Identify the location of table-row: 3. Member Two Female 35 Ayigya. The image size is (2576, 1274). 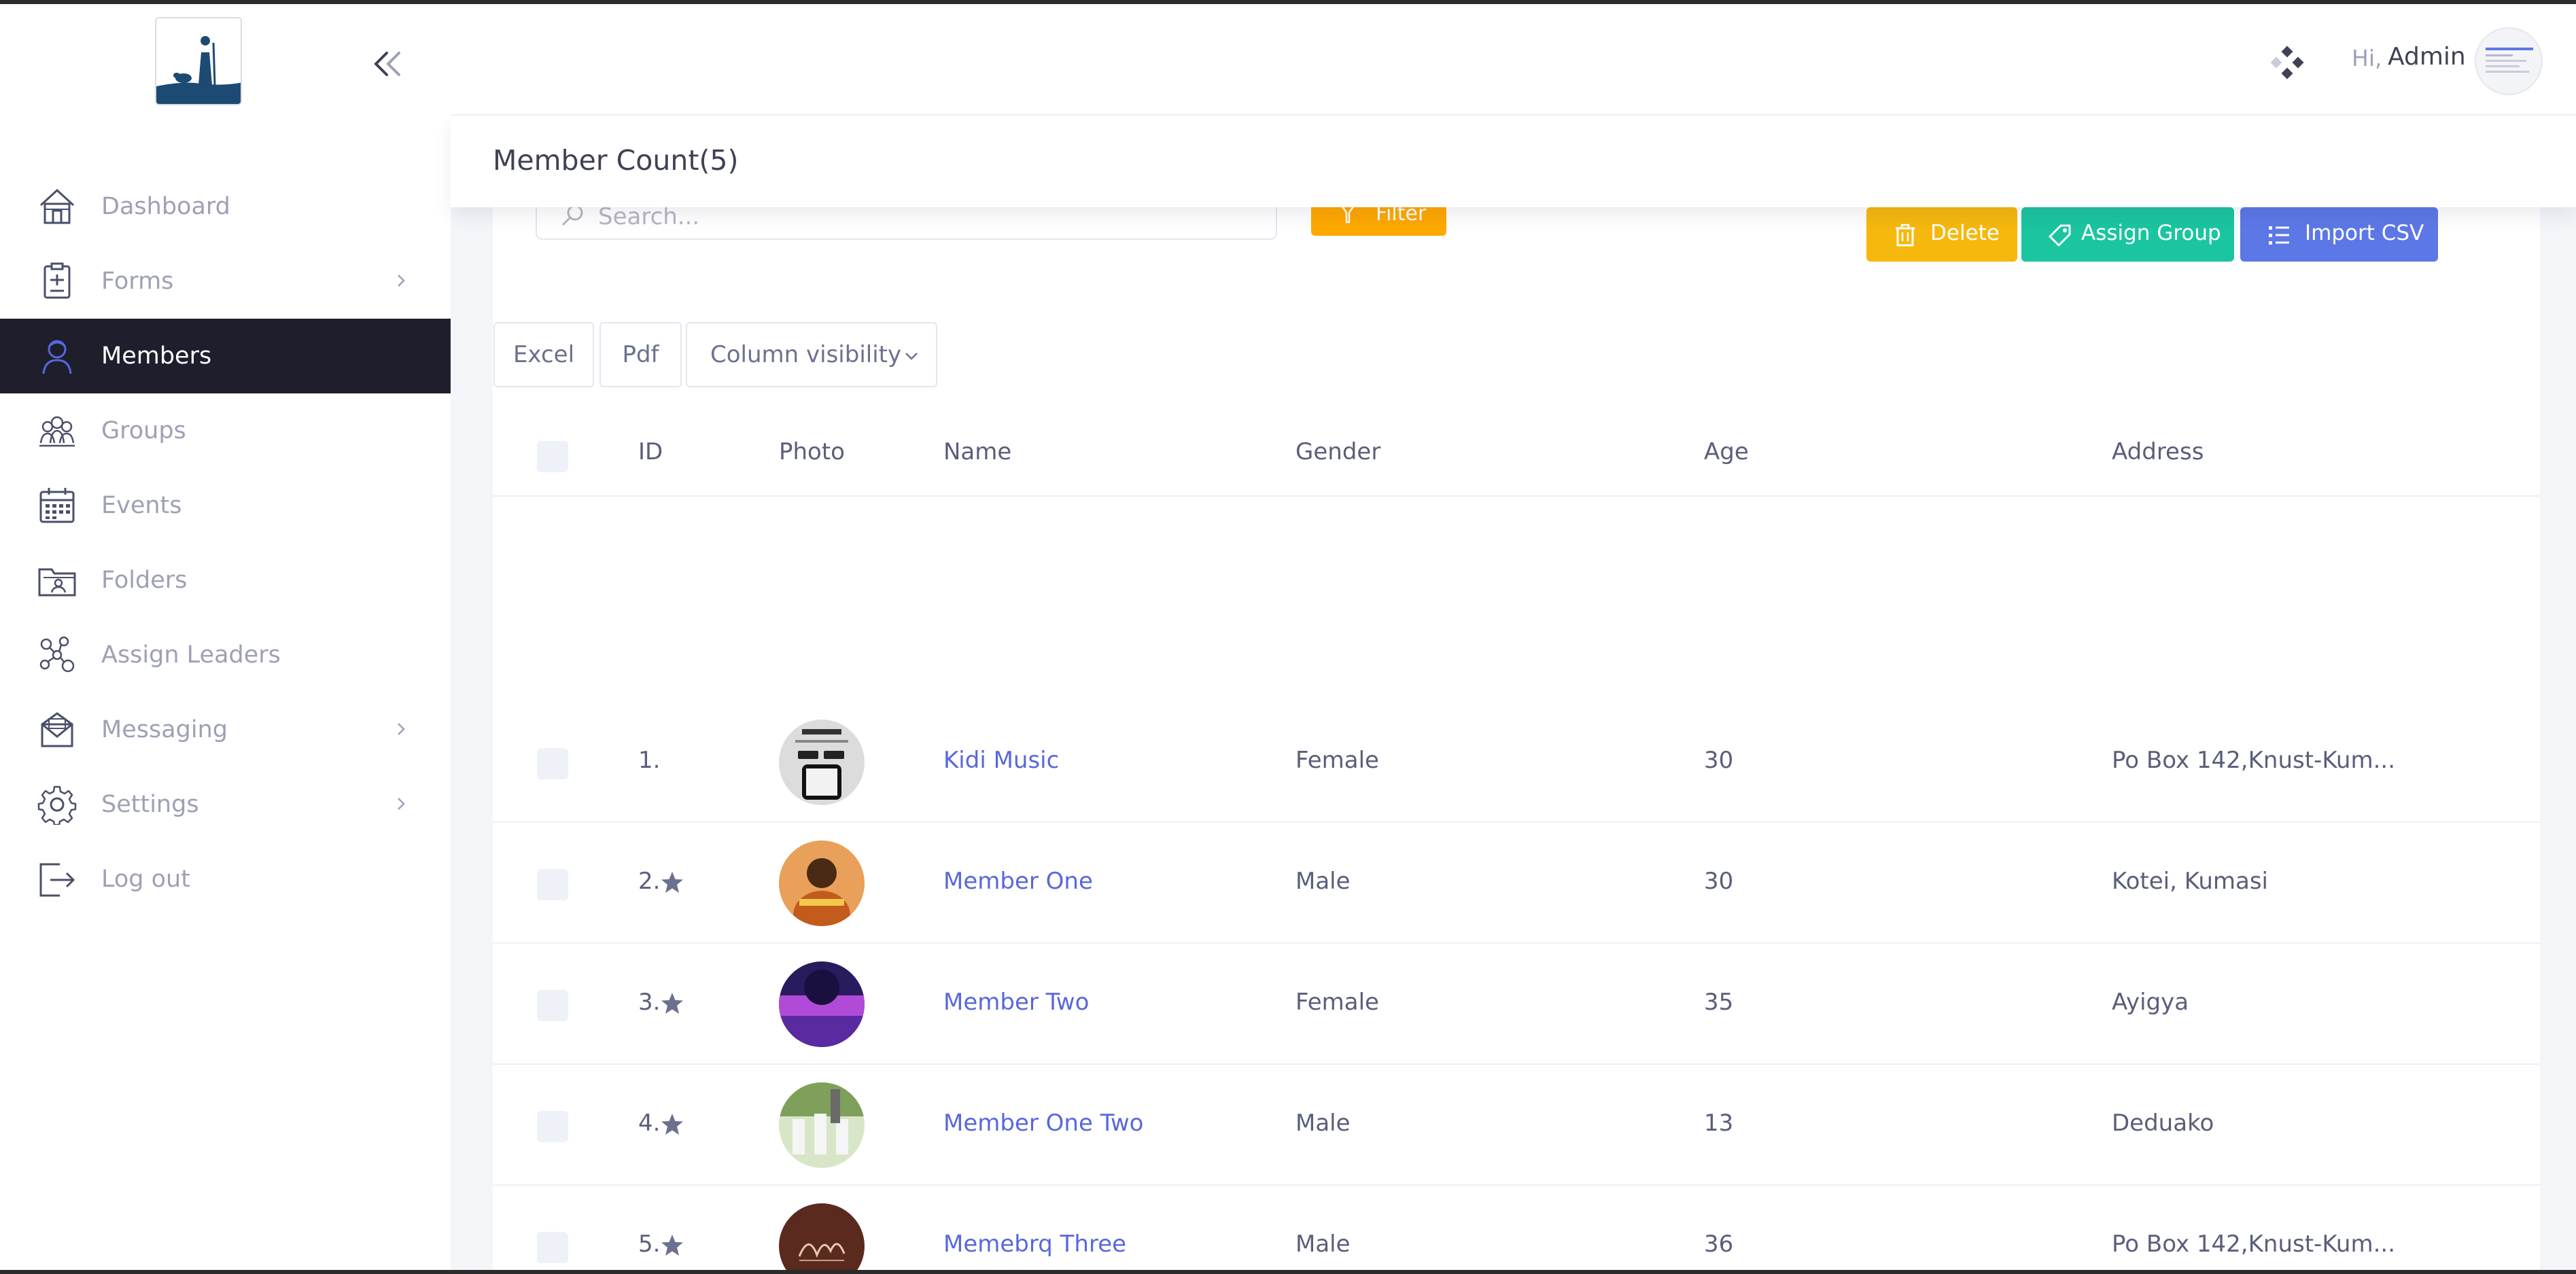
(1516, 1005).